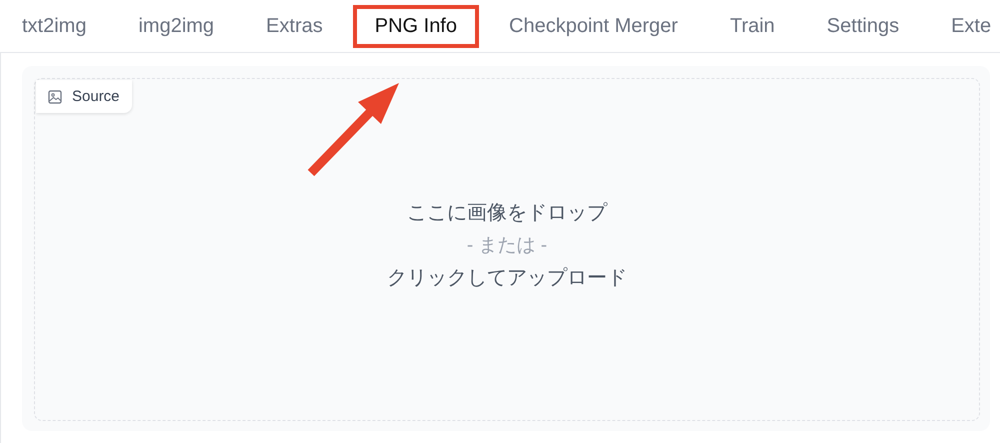 The height and width of the screenshot is (443, 1000). I want to click on drop-text: ここに画像をドロップ, so click(507, 213).